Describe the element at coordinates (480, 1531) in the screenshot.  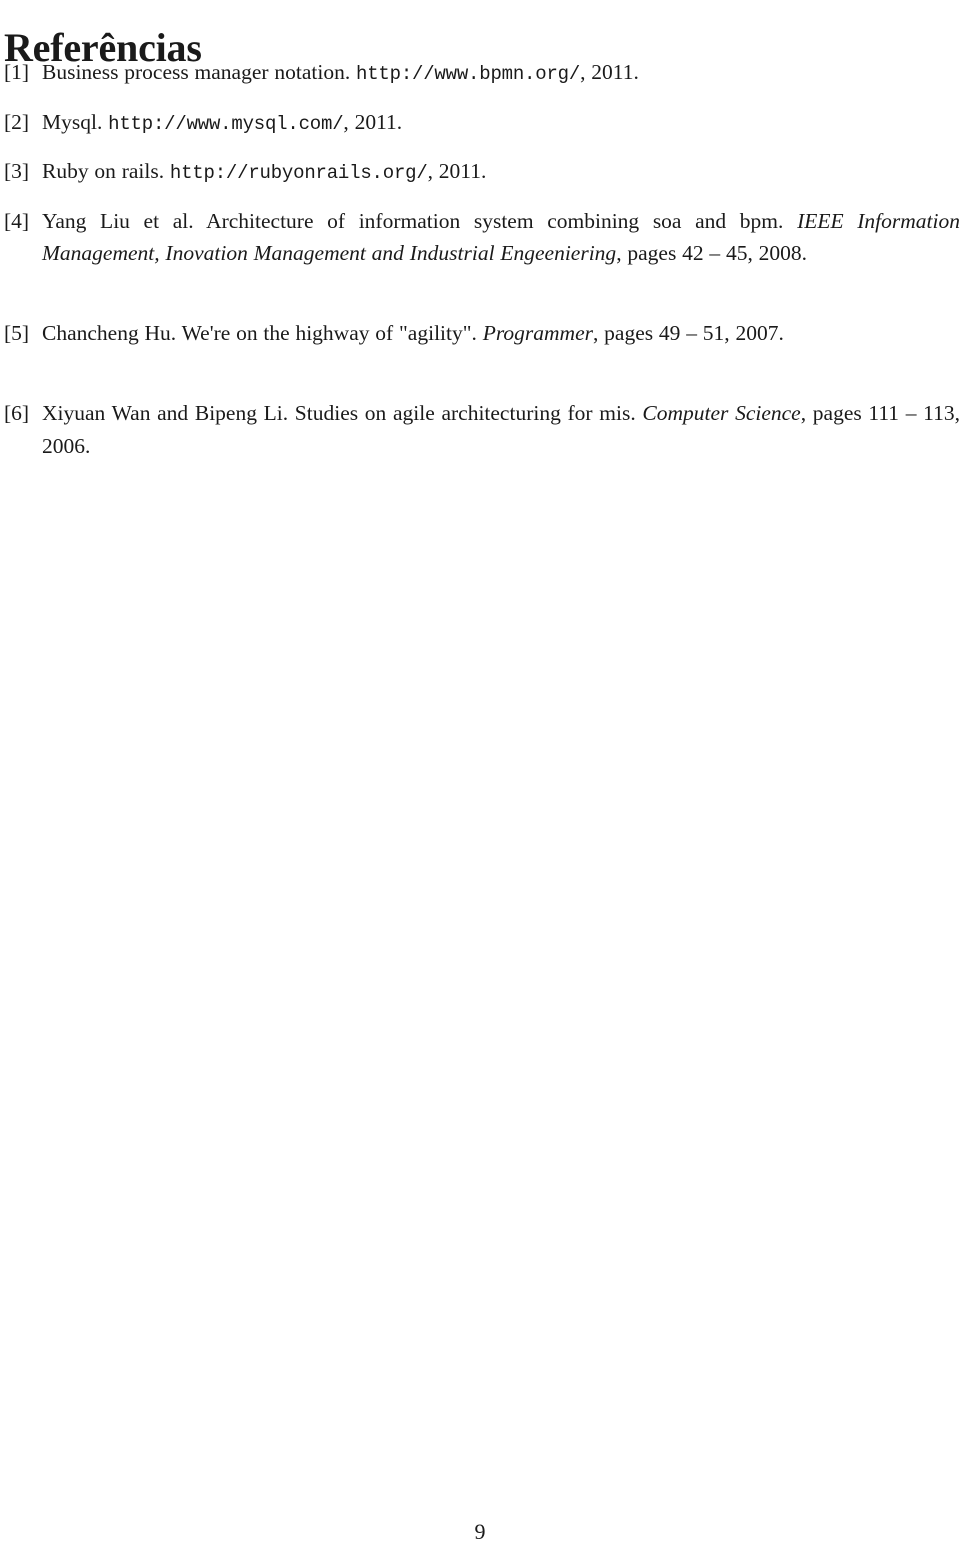
I see `page-number: 9` at that location.